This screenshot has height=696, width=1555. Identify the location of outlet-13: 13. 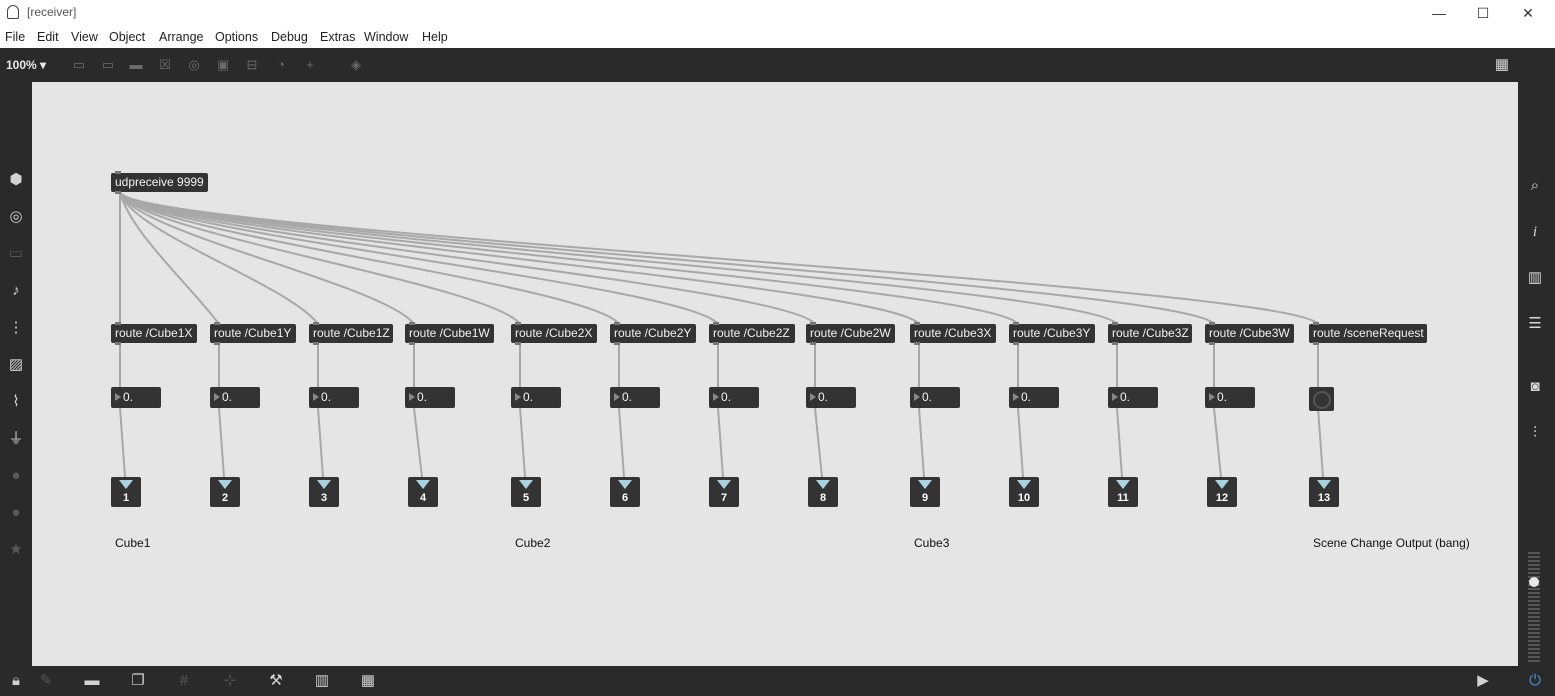
(1324, 492).